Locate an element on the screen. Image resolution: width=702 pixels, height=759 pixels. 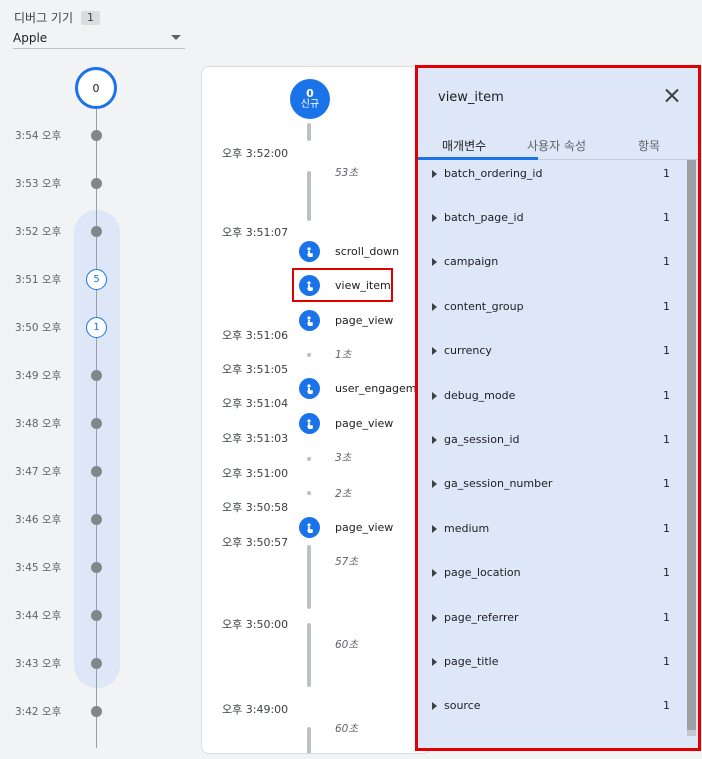
time-label: 오후 3:49:00 is located at coordinates (255, 709).